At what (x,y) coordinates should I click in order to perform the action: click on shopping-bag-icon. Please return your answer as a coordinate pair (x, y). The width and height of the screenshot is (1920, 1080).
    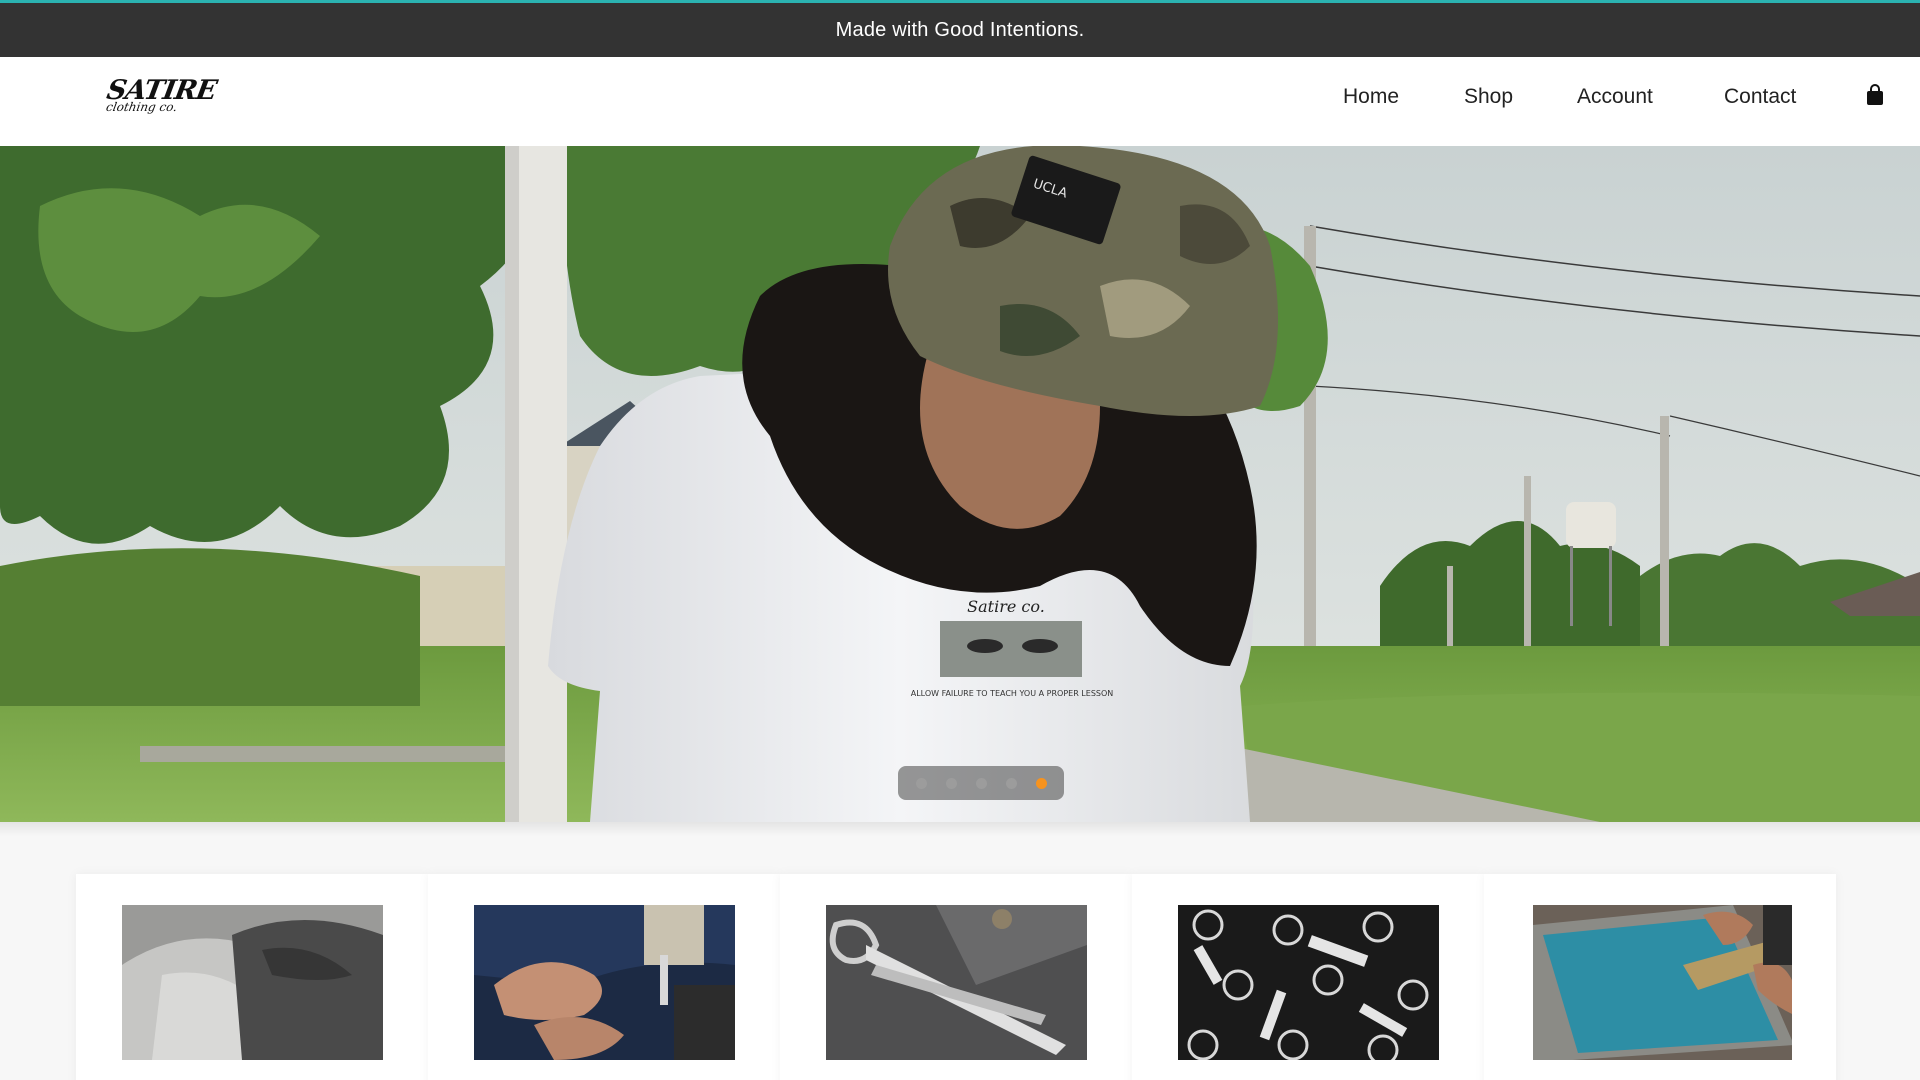
    Looking at the image, I should click on (1875, 95).